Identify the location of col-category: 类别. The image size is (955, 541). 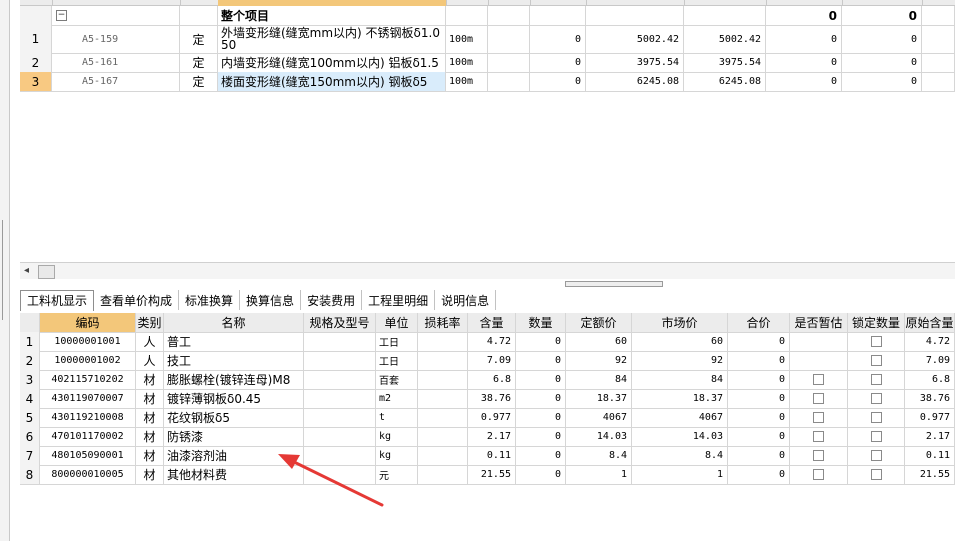
(150, 322).